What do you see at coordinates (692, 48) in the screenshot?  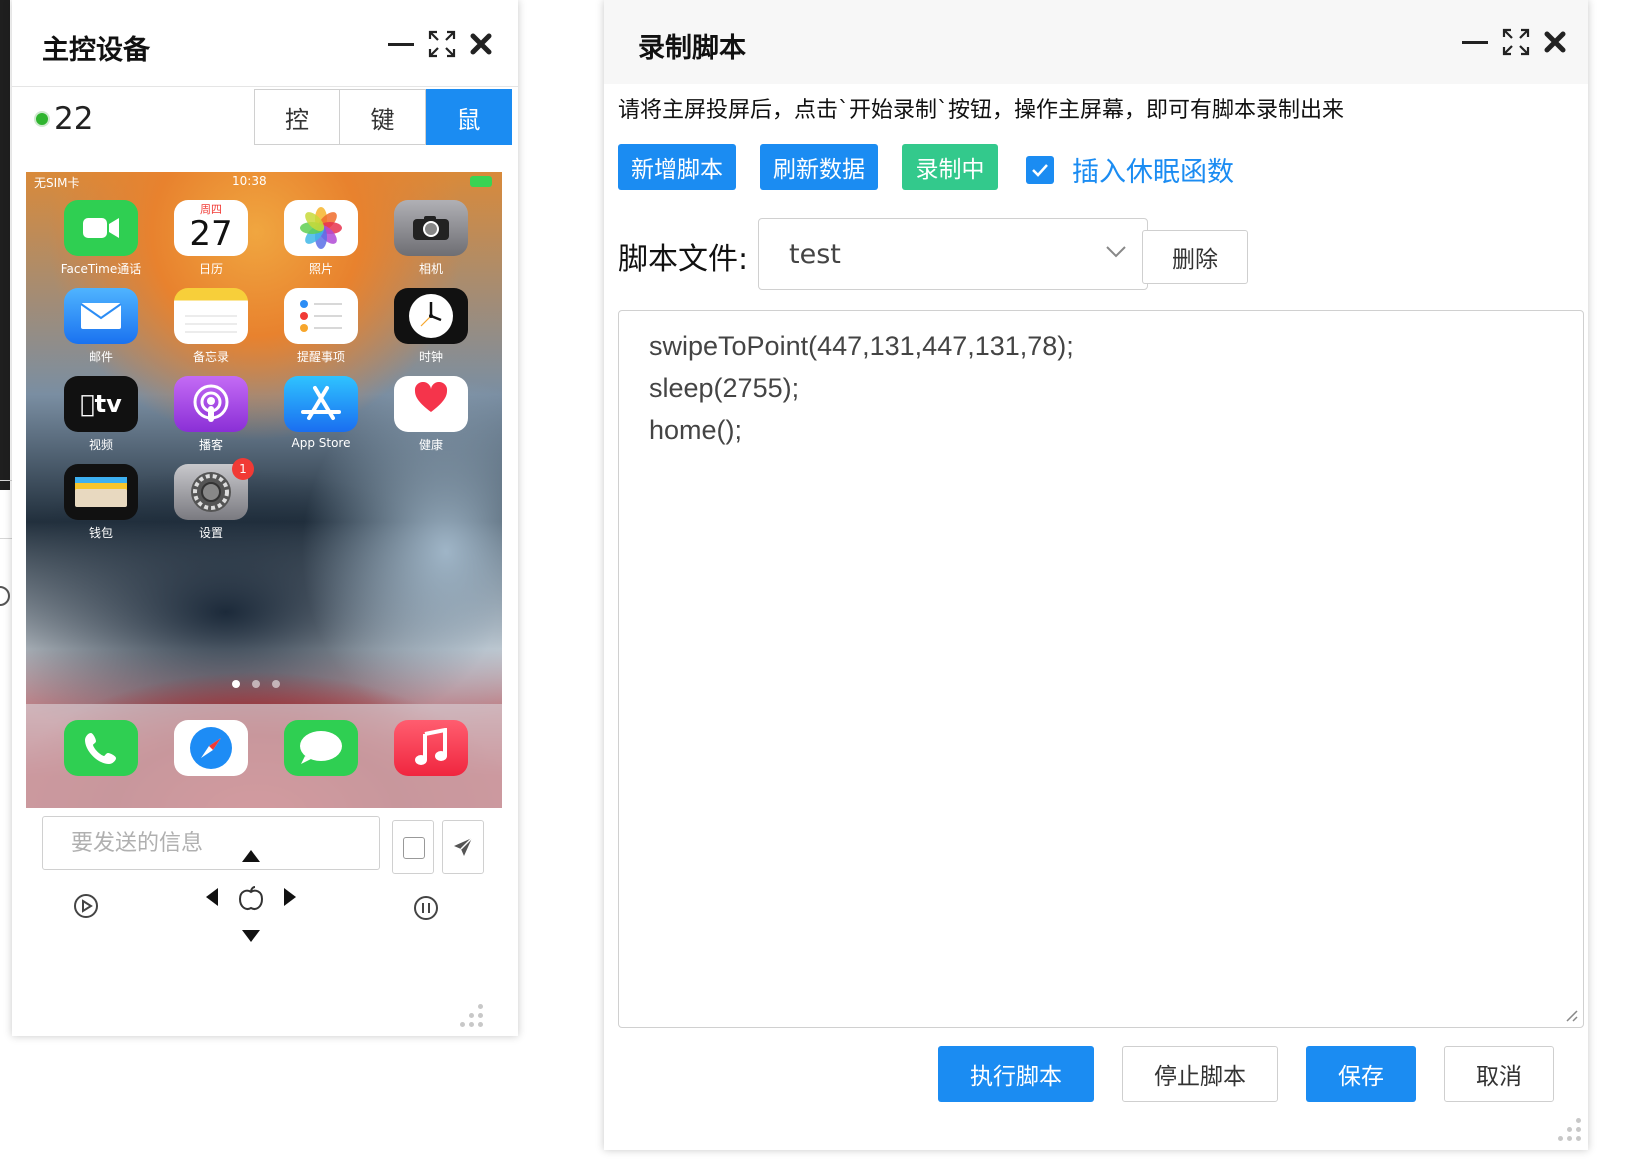 I see `window-title: 录制脚本` at bounding box center [692, 48].